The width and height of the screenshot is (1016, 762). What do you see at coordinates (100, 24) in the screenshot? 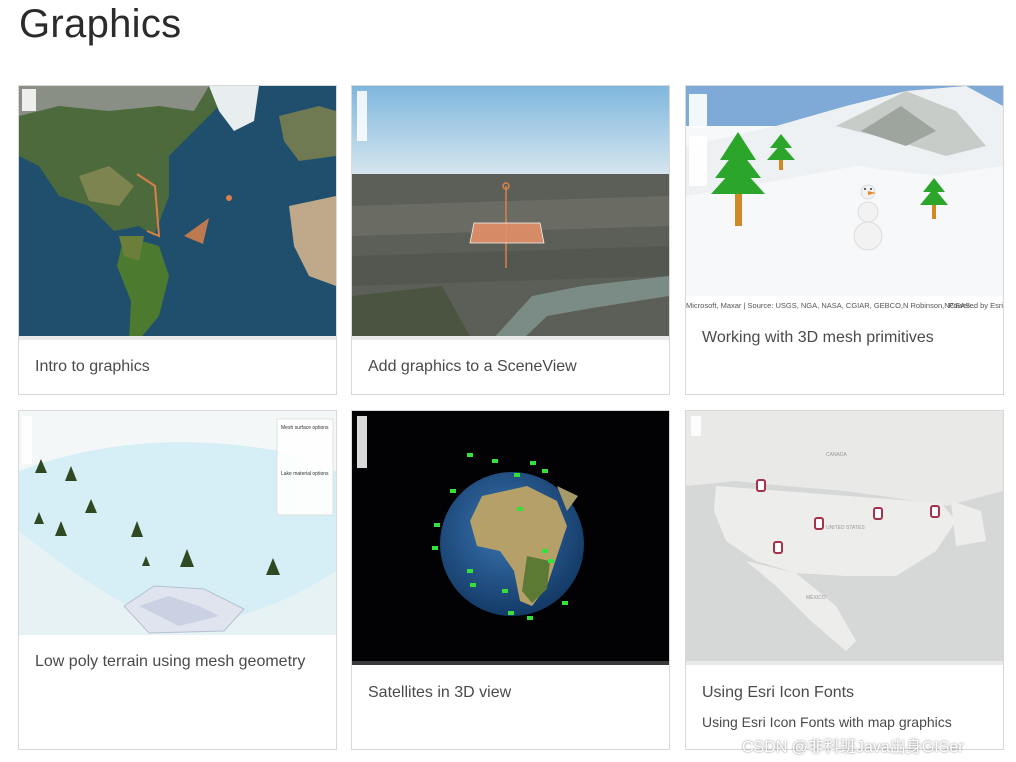
I see `page-title: Graphics` at bounding box center [100, 24].